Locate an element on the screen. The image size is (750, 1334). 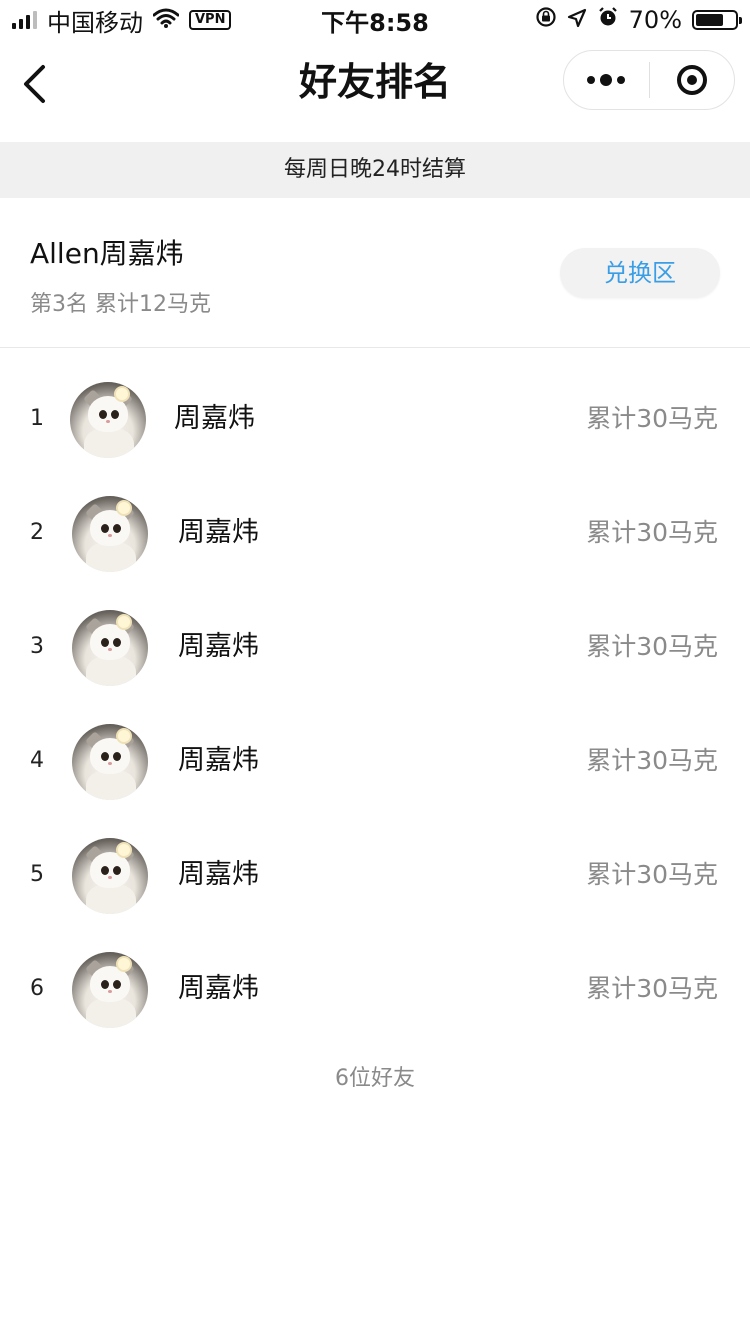
redeem-button: 兑换区 is located at coordinates (640, 273).